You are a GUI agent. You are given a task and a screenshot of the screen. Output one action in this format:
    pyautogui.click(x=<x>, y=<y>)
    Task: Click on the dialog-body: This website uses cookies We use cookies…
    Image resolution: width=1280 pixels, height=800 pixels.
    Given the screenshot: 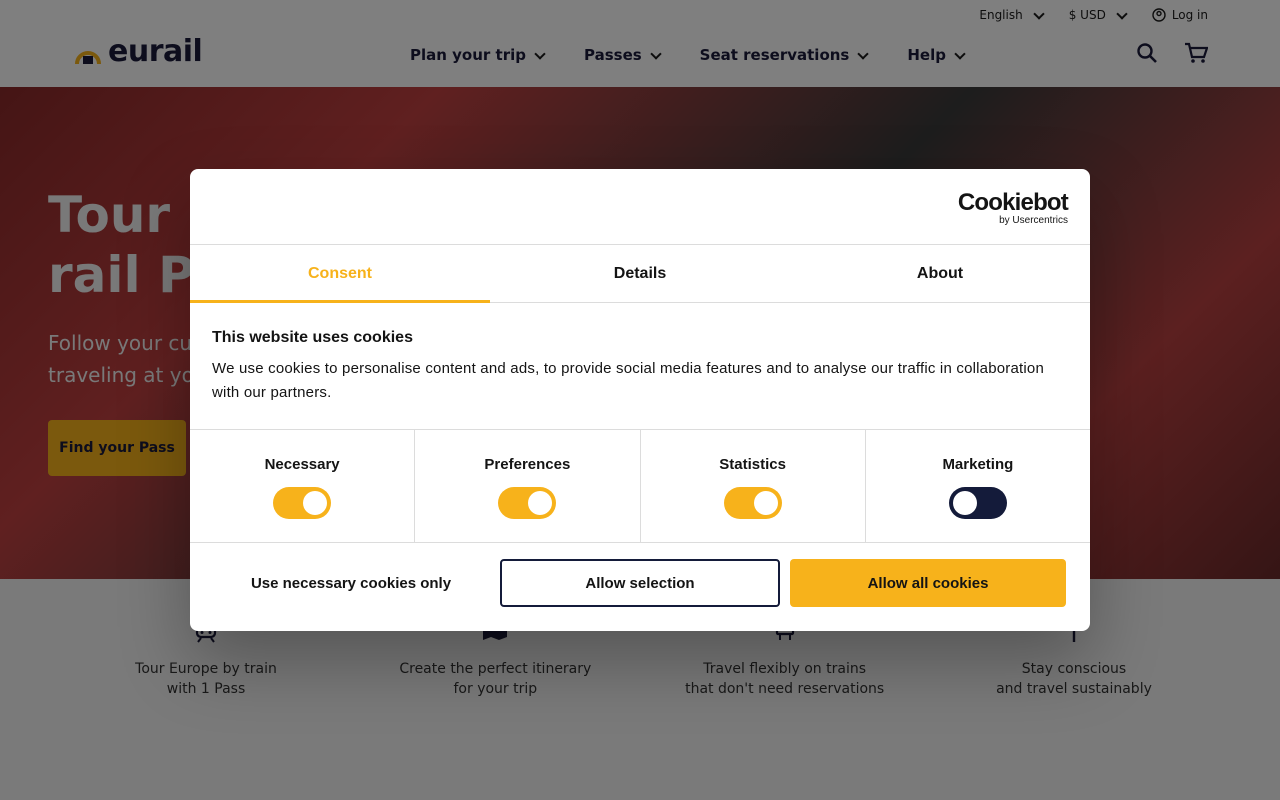 What is the action you would take?
    pyautogui.click(x=640, y=366)
    